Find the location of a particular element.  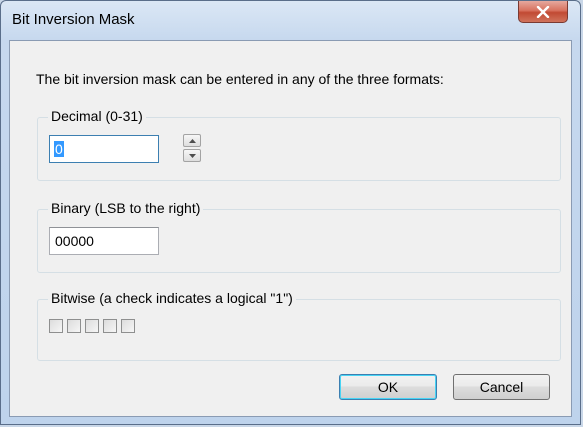

binary-input is located at coordinates (104, 241).